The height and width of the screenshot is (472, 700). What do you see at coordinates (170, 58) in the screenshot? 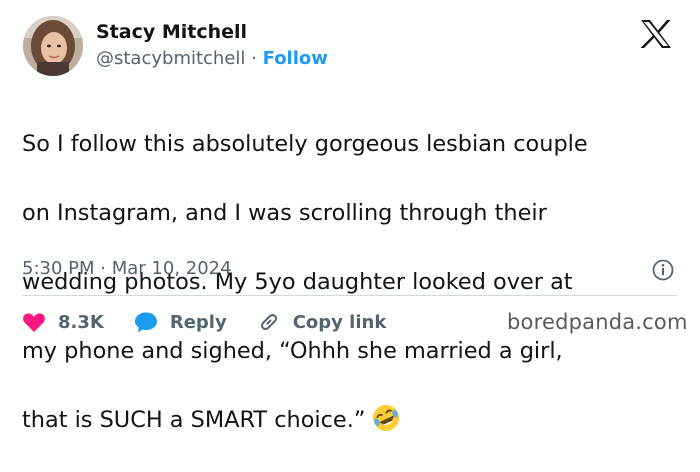
I see `author-handle: @stacybmitchell` at bounding box center [170, 58].